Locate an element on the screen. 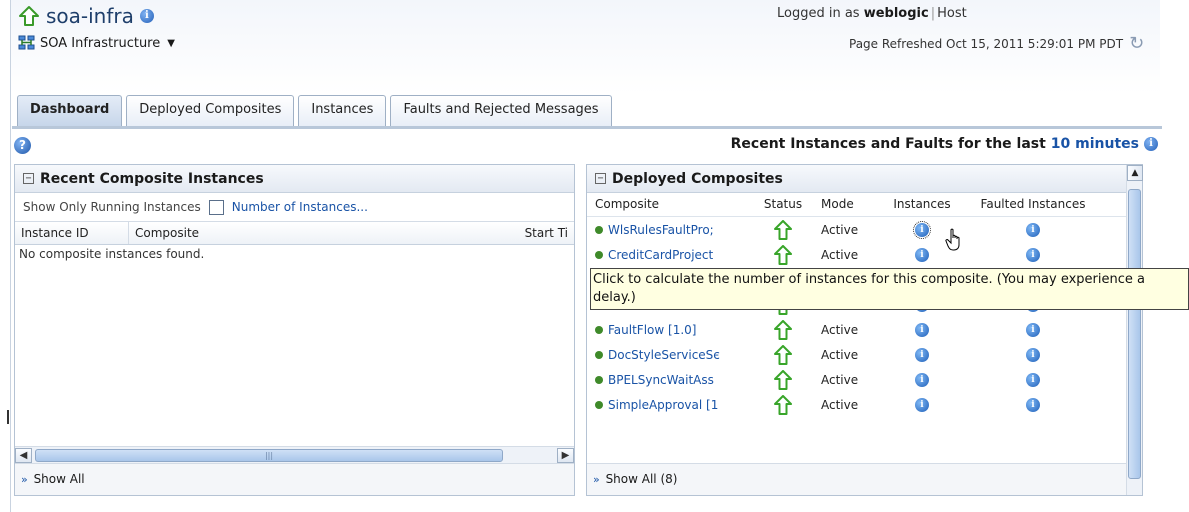 This screenshot has width=1189, height=512. panel-title: Recent Composite Instances is located at coordinates (152, 178).